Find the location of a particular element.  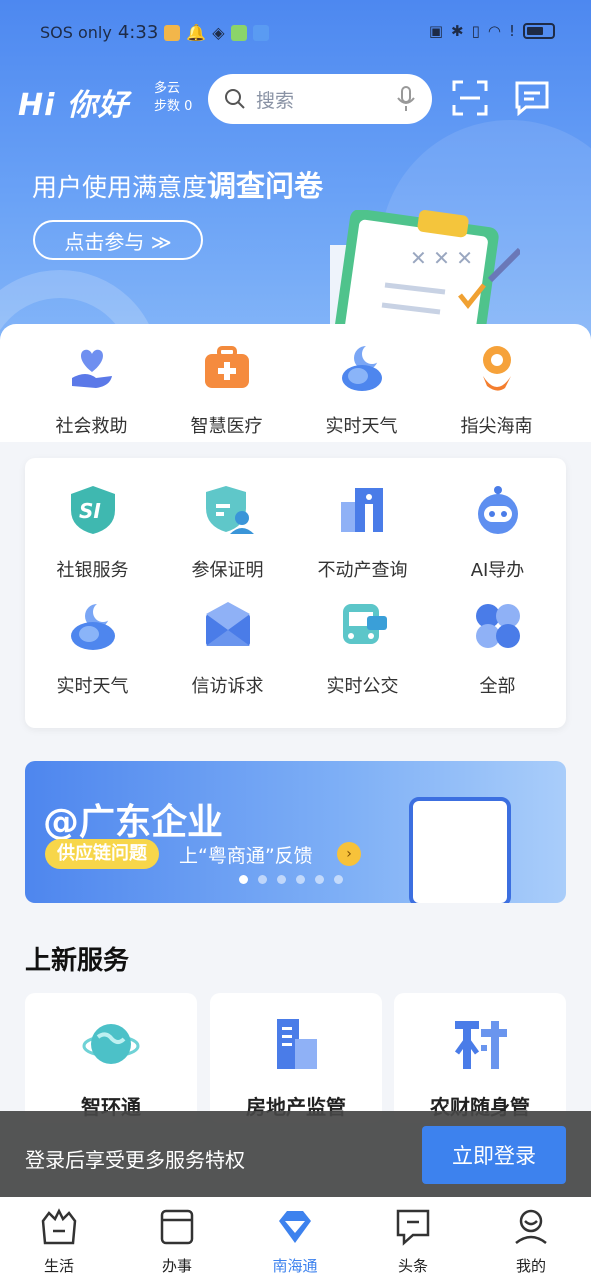

service-social-bank: SI 社银服务 is located at coordinates (92, 533).